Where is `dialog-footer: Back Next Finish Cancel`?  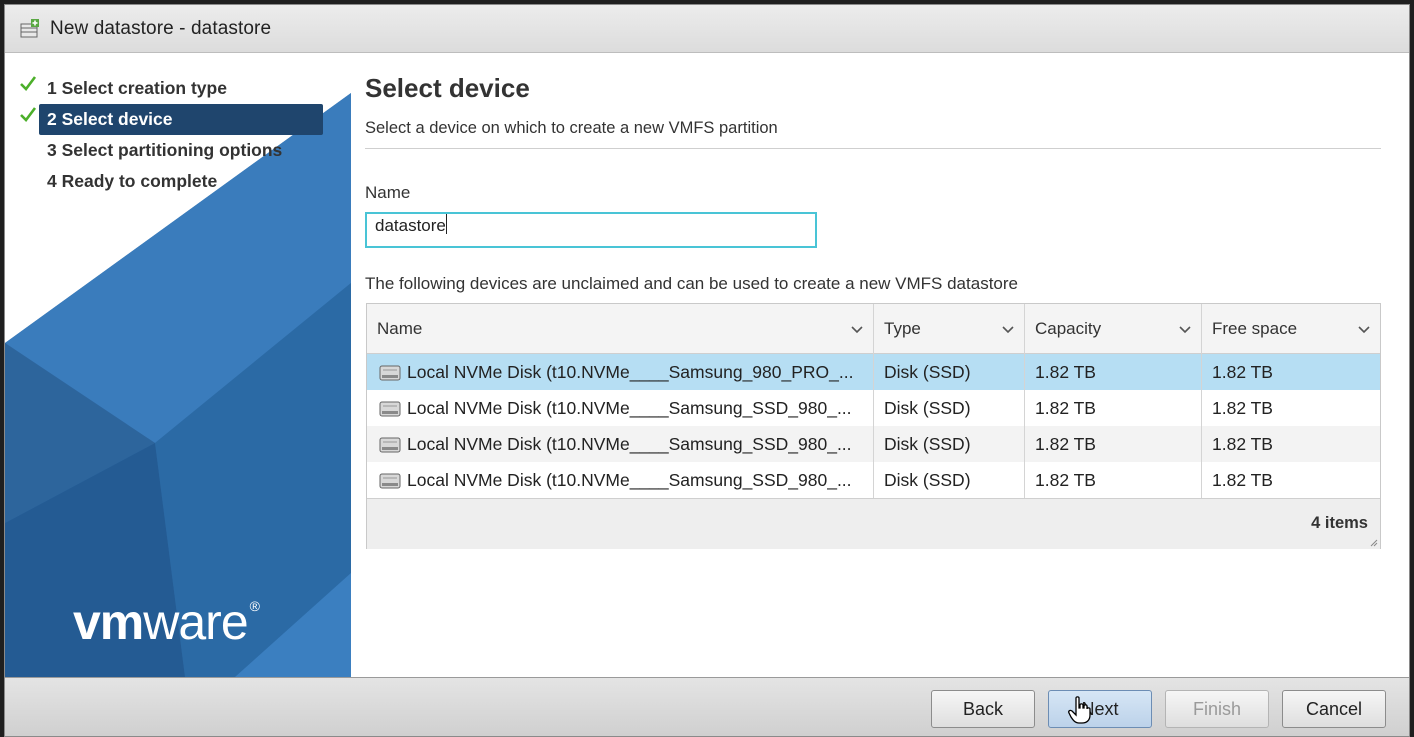 dialog-footer: Back Next Finish Cancel is located at coordinates (707, 706).